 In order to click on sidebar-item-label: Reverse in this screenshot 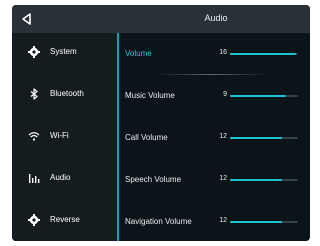, I will do `click(65, 219)`.